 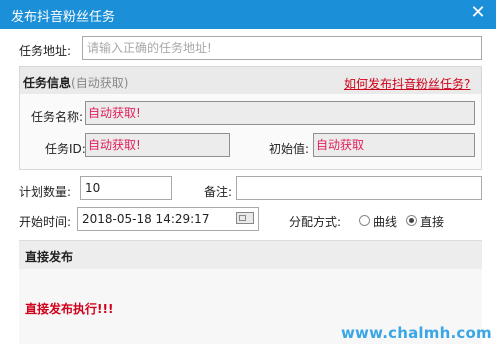 I want to click on radio-direct, so click(x=411, y=220).